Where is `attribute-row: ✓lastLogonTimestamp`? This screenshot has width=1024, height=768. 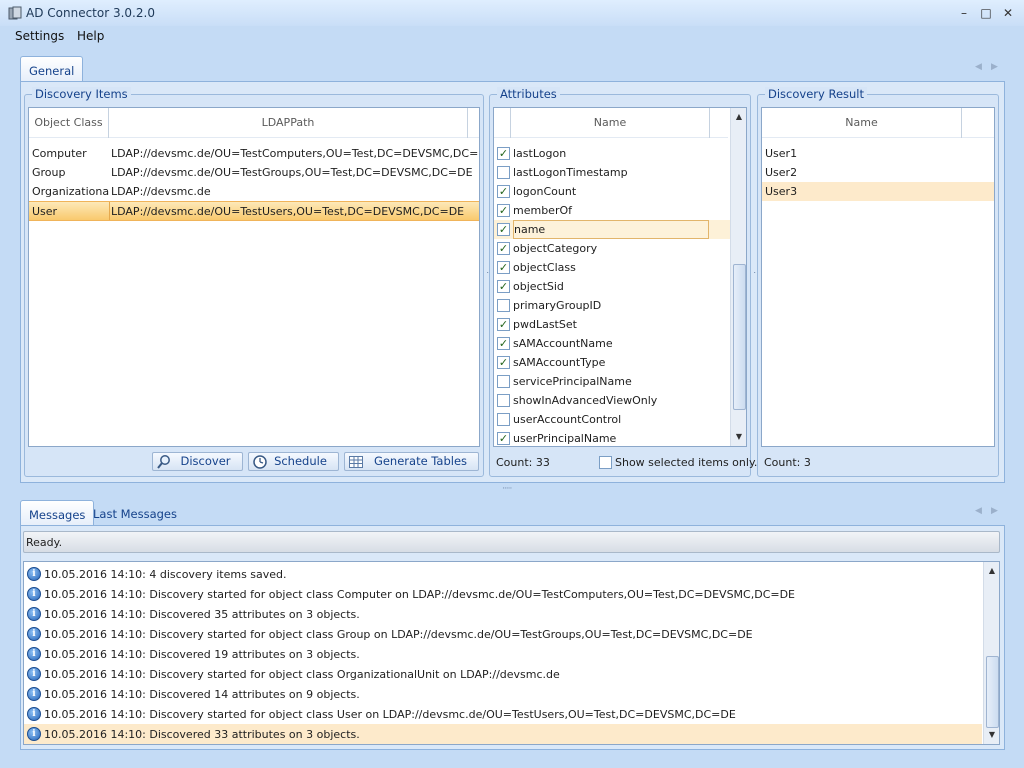
attribute-row: ✓lastLogonTimestamp is located at coordinates (612, 172).